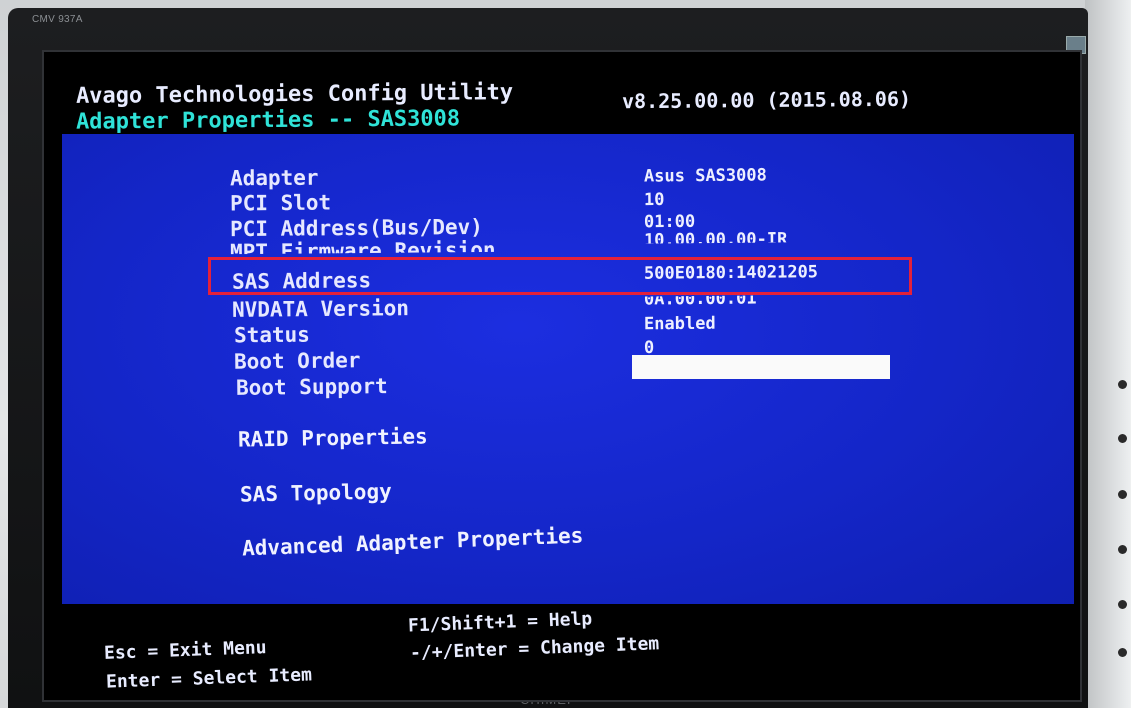 The height and width of the screenshot is (708, 1131). What do you see at coordinates (362, 246) in the screenshot?
I see `label-firmware-revision: MPT Firmware Revision` at bounding box center [362, 246].